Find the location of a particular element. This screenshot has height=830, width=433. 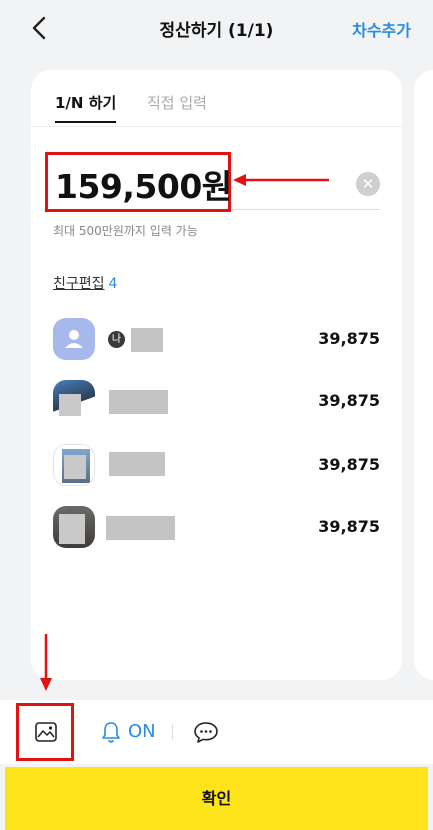

friend-edit-label: 친구편집 is located at coordinates (79, 284).